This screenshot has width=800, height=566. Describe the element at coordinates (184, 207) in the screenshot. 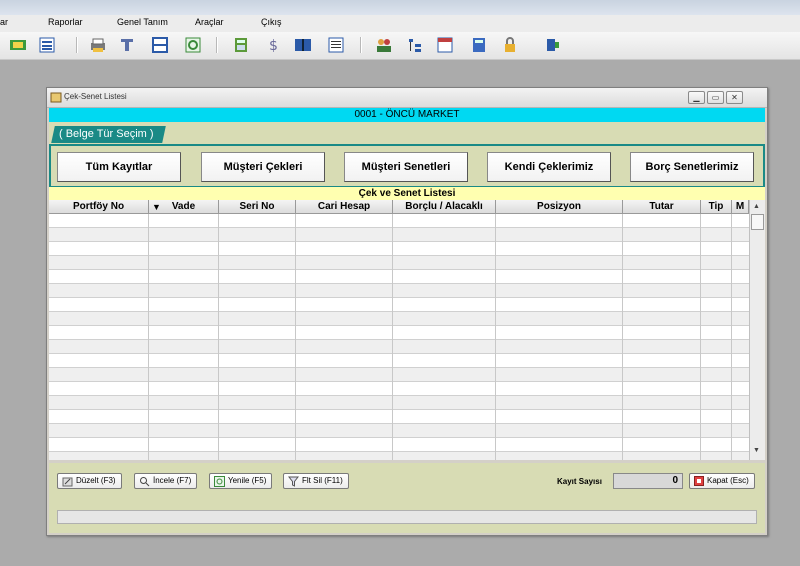

I see `column-header-vade: ▼ Vade` at that location.